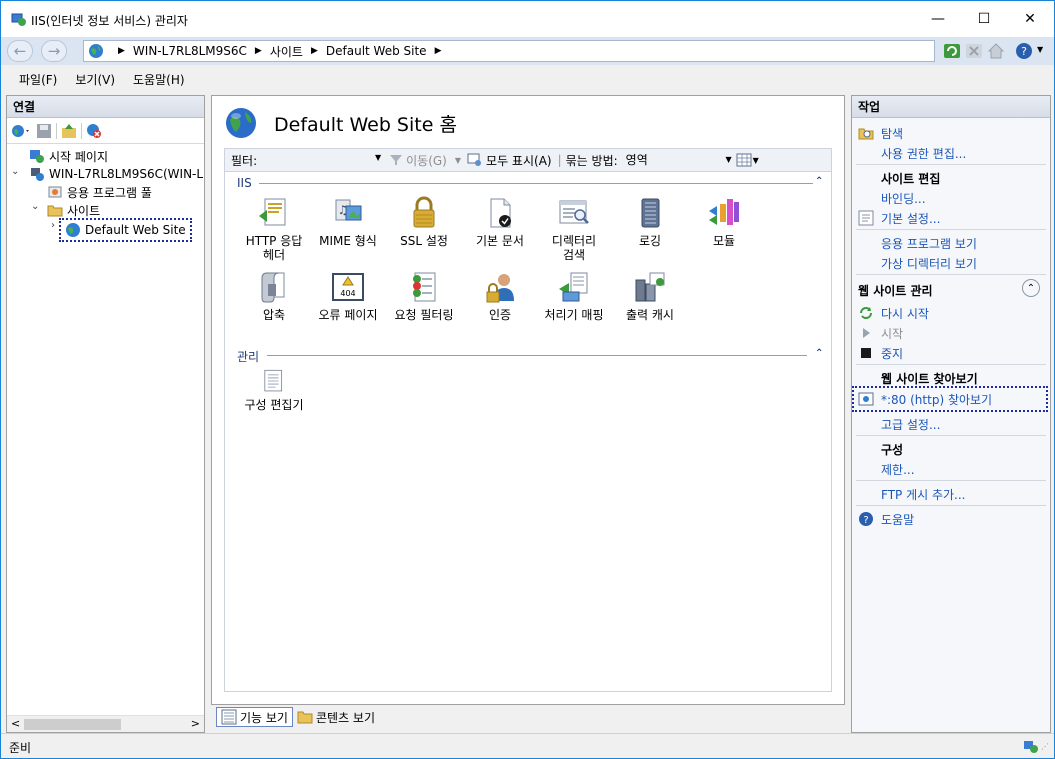 The height and width of the screenshot is (759, 1055). Describe the element at coordinates (94, 131) in the screenshot. I see `disconnect-icon` at that location.